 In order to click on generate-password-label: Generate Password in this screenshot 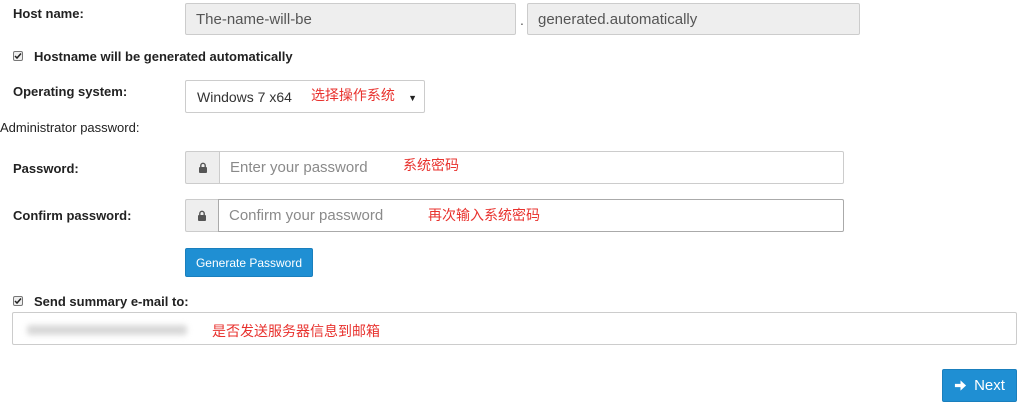, I will do `click(249, 262)`.